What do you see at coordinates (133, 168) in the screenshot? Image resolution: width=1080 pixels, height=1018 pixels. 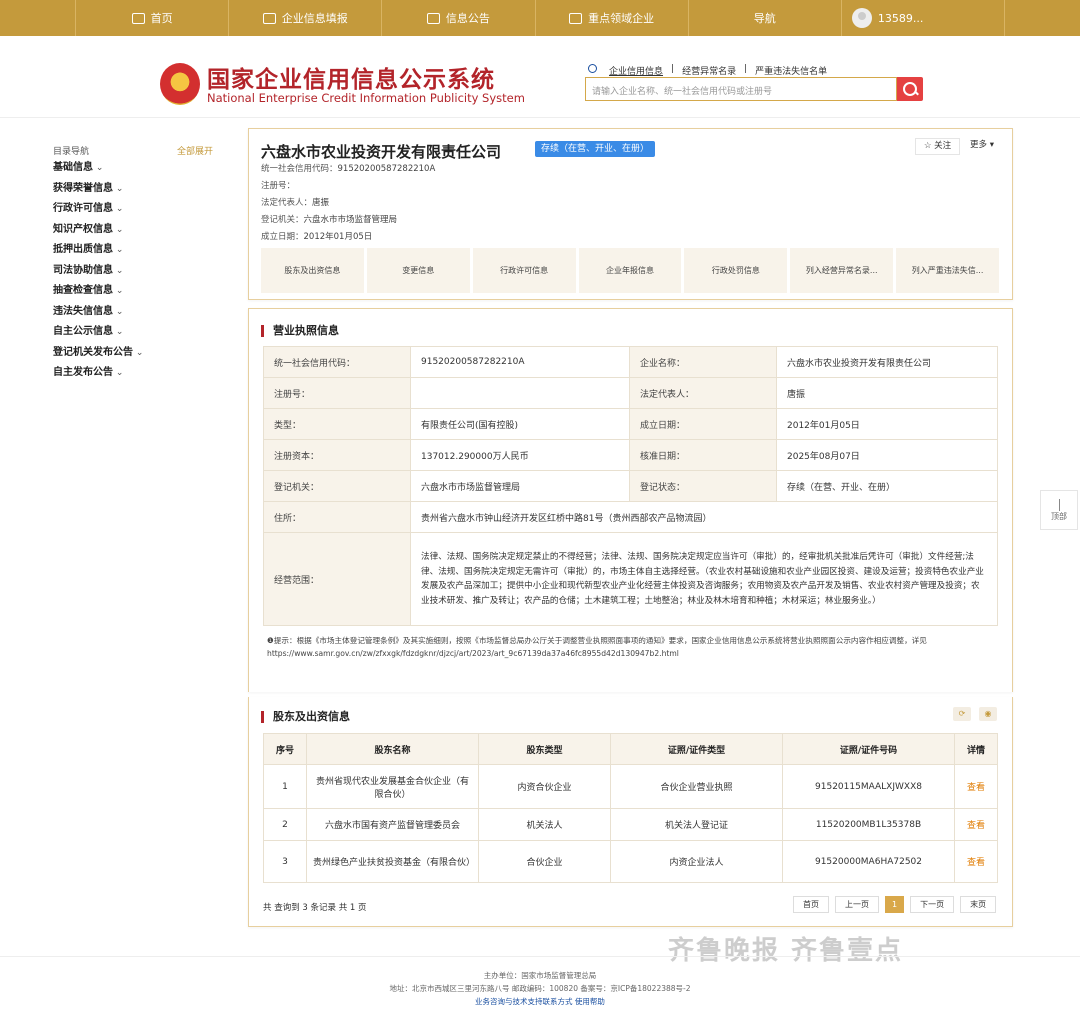 I see `nav-basic-info: 基础信息` at bounding box center [133, 168].